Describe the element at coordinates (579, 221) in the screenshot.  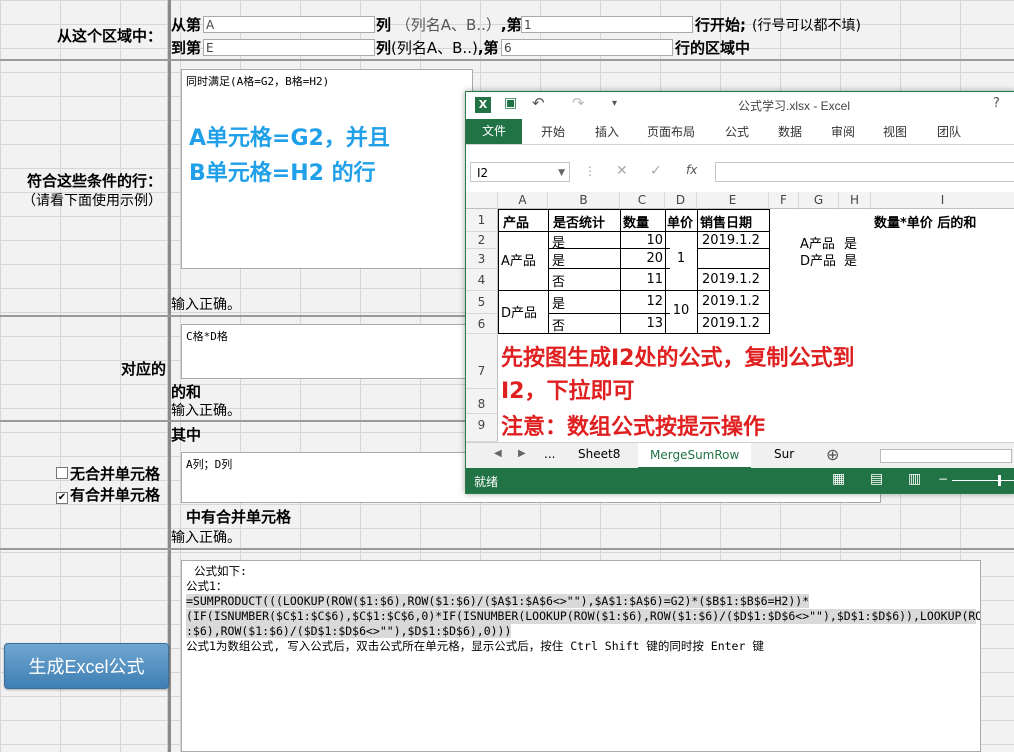
I see `cell-b1: 是否统计` at that location.